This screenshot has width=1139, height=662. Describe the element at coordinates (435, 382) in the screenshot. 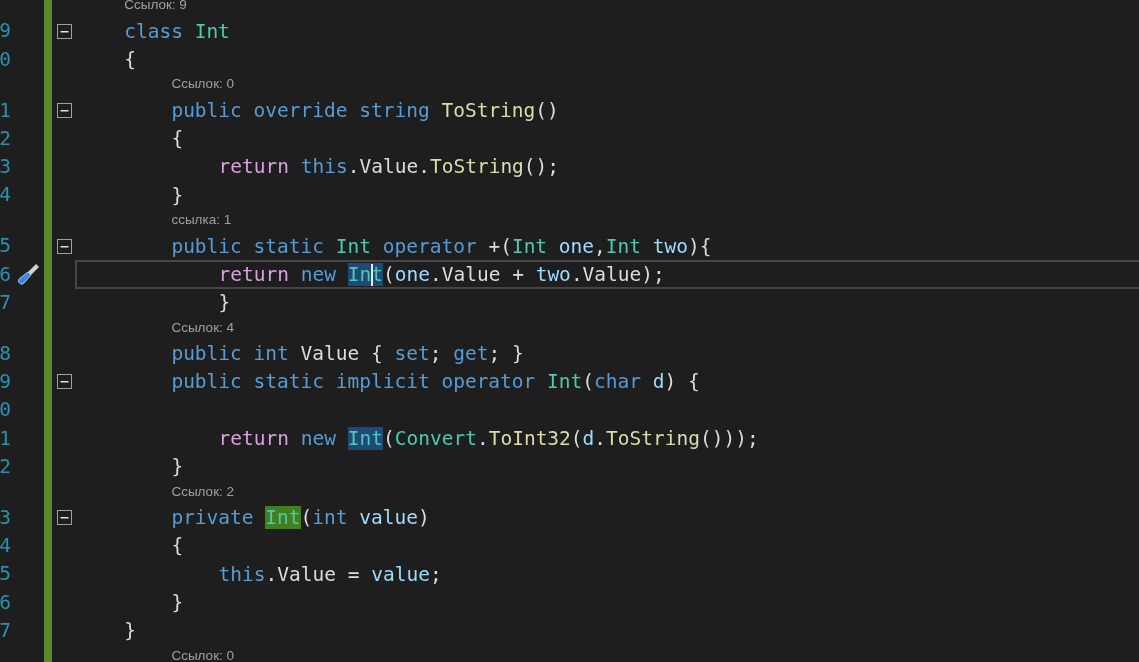

I see `code-line: public static implicit operator Int(char d) {` at that location.